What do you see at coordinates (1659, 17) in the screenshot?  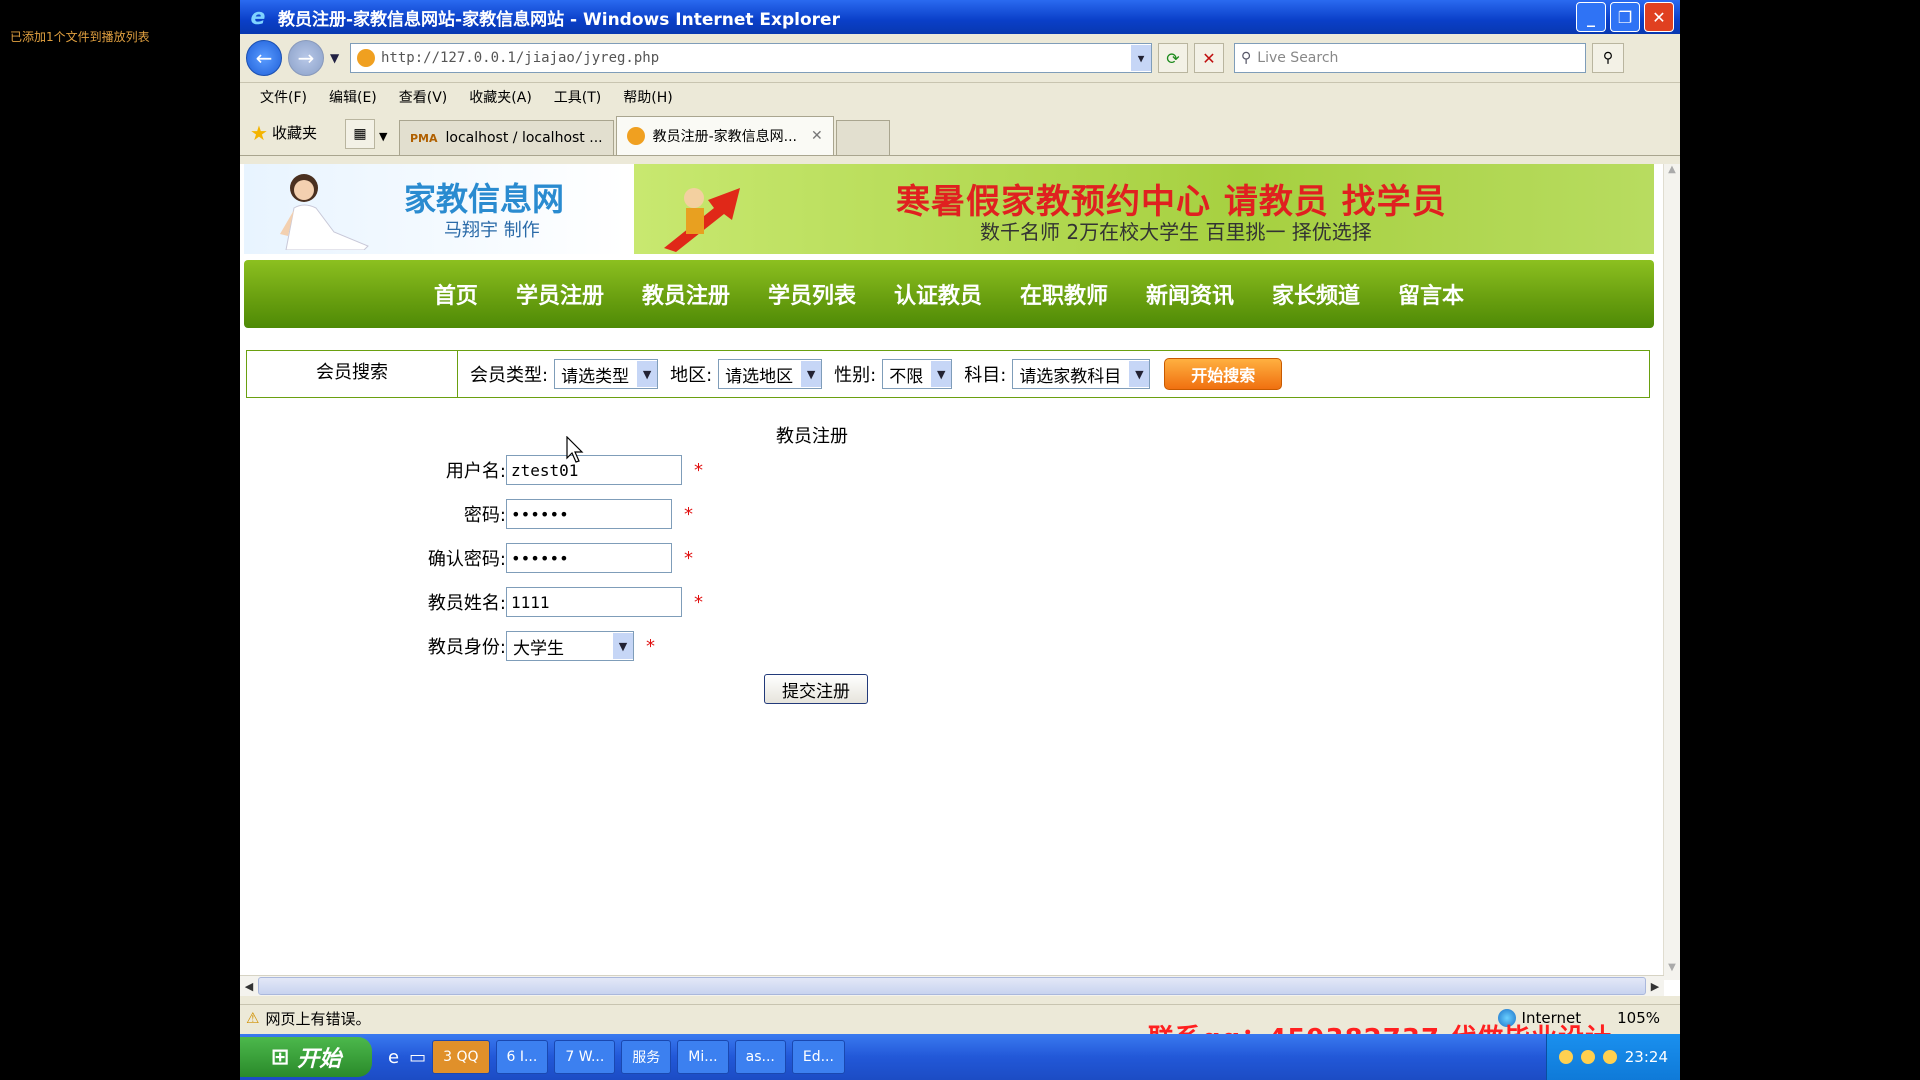 I see `close-icon: ✕` at bounding box center [1659, 17].